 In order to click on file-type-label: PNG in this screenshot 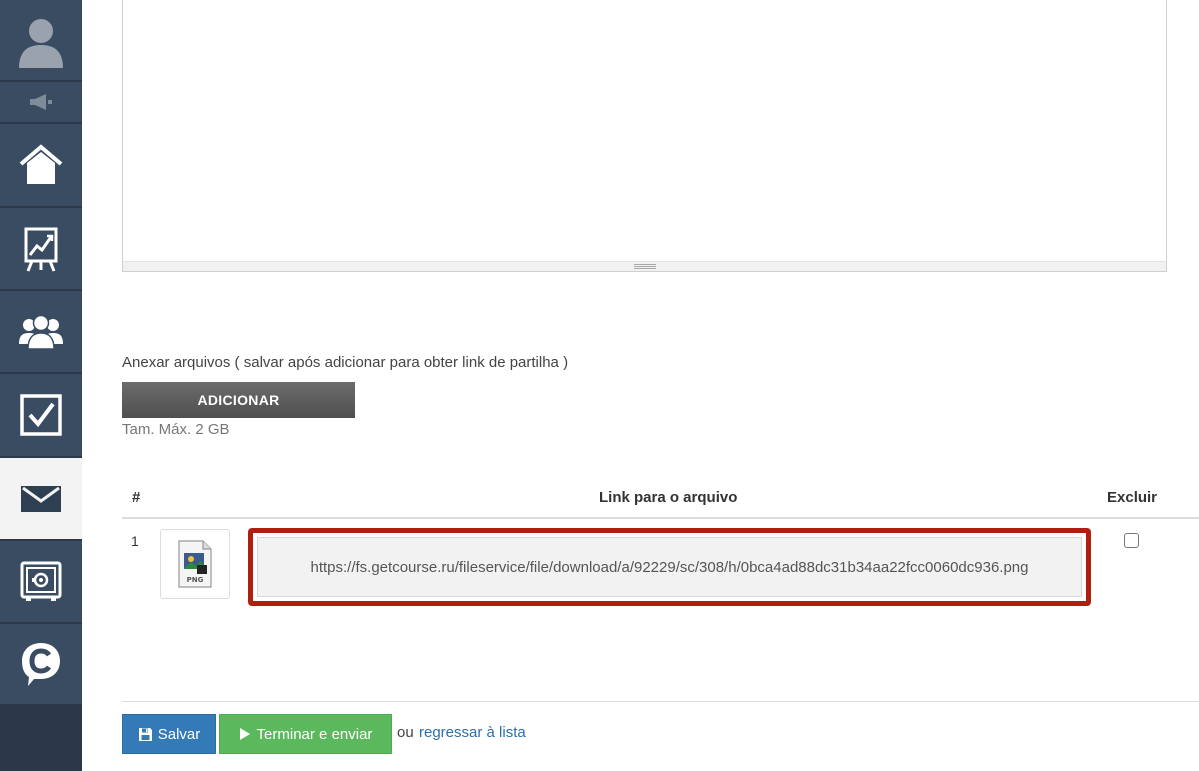, I will do `click(195, 580)`.